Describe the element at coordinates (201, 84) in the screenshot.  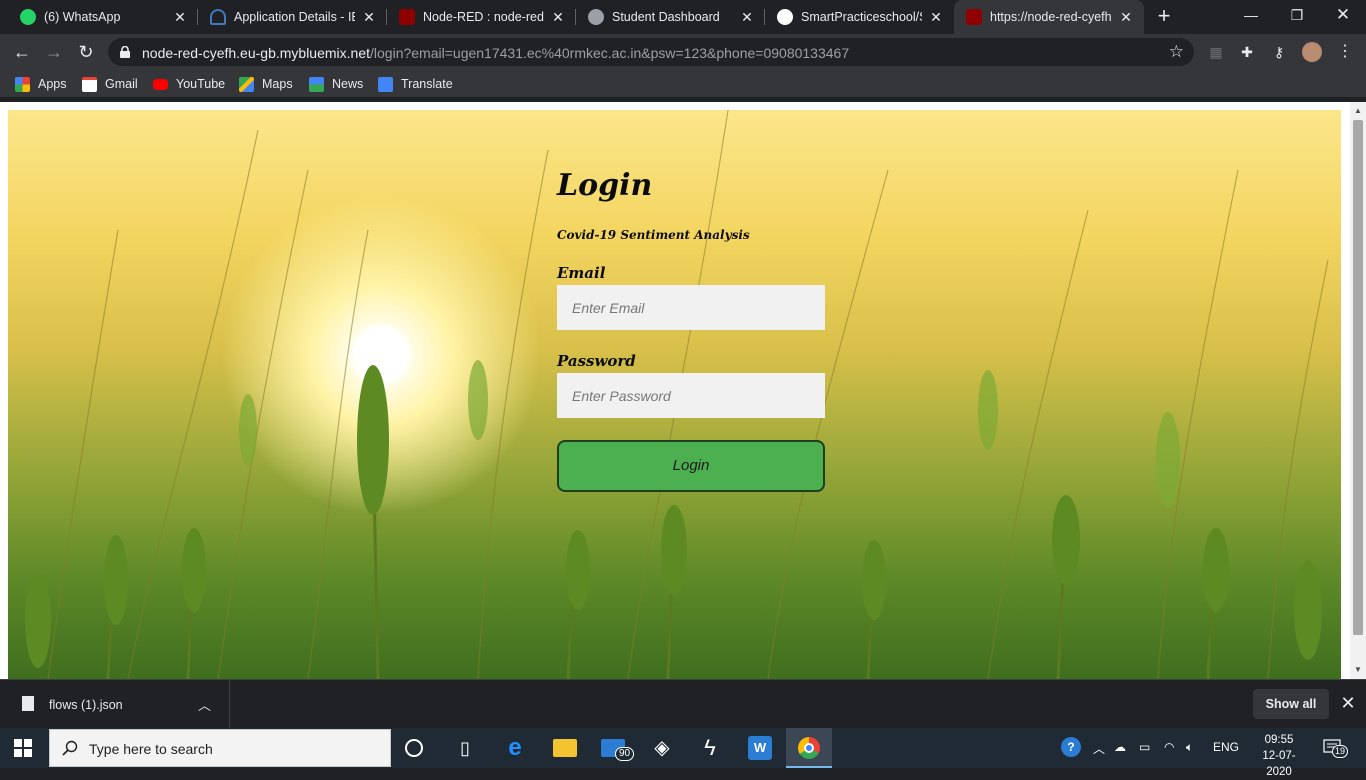
I see `bookmark-label: YouTube` at that location.